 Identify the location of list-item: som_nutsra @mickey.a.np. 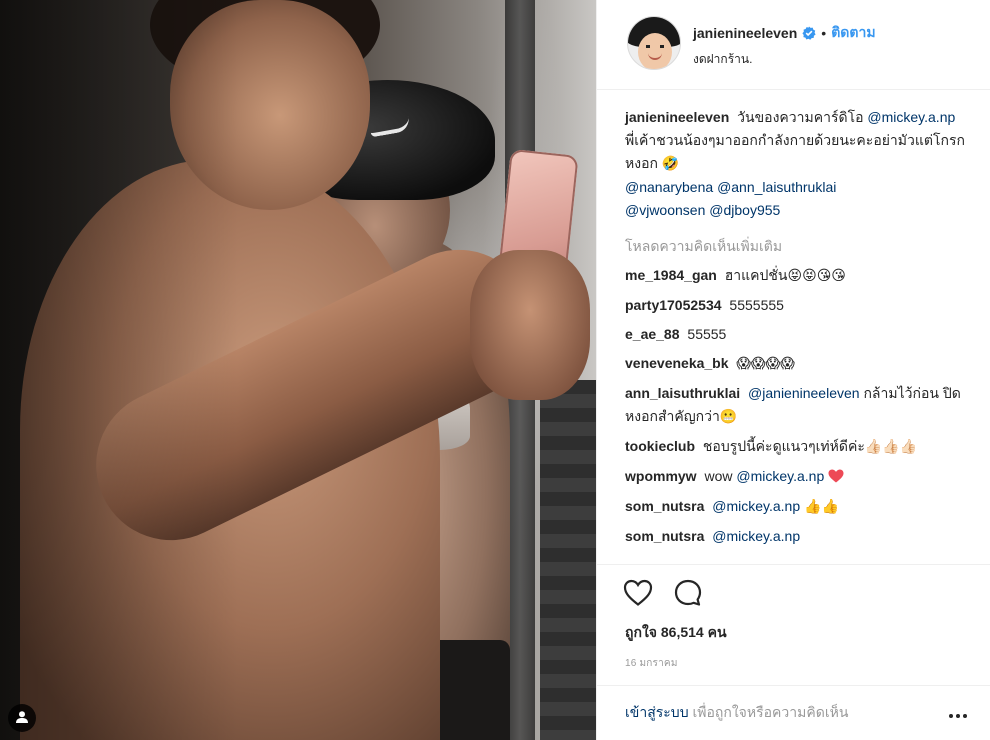
(795, 536).